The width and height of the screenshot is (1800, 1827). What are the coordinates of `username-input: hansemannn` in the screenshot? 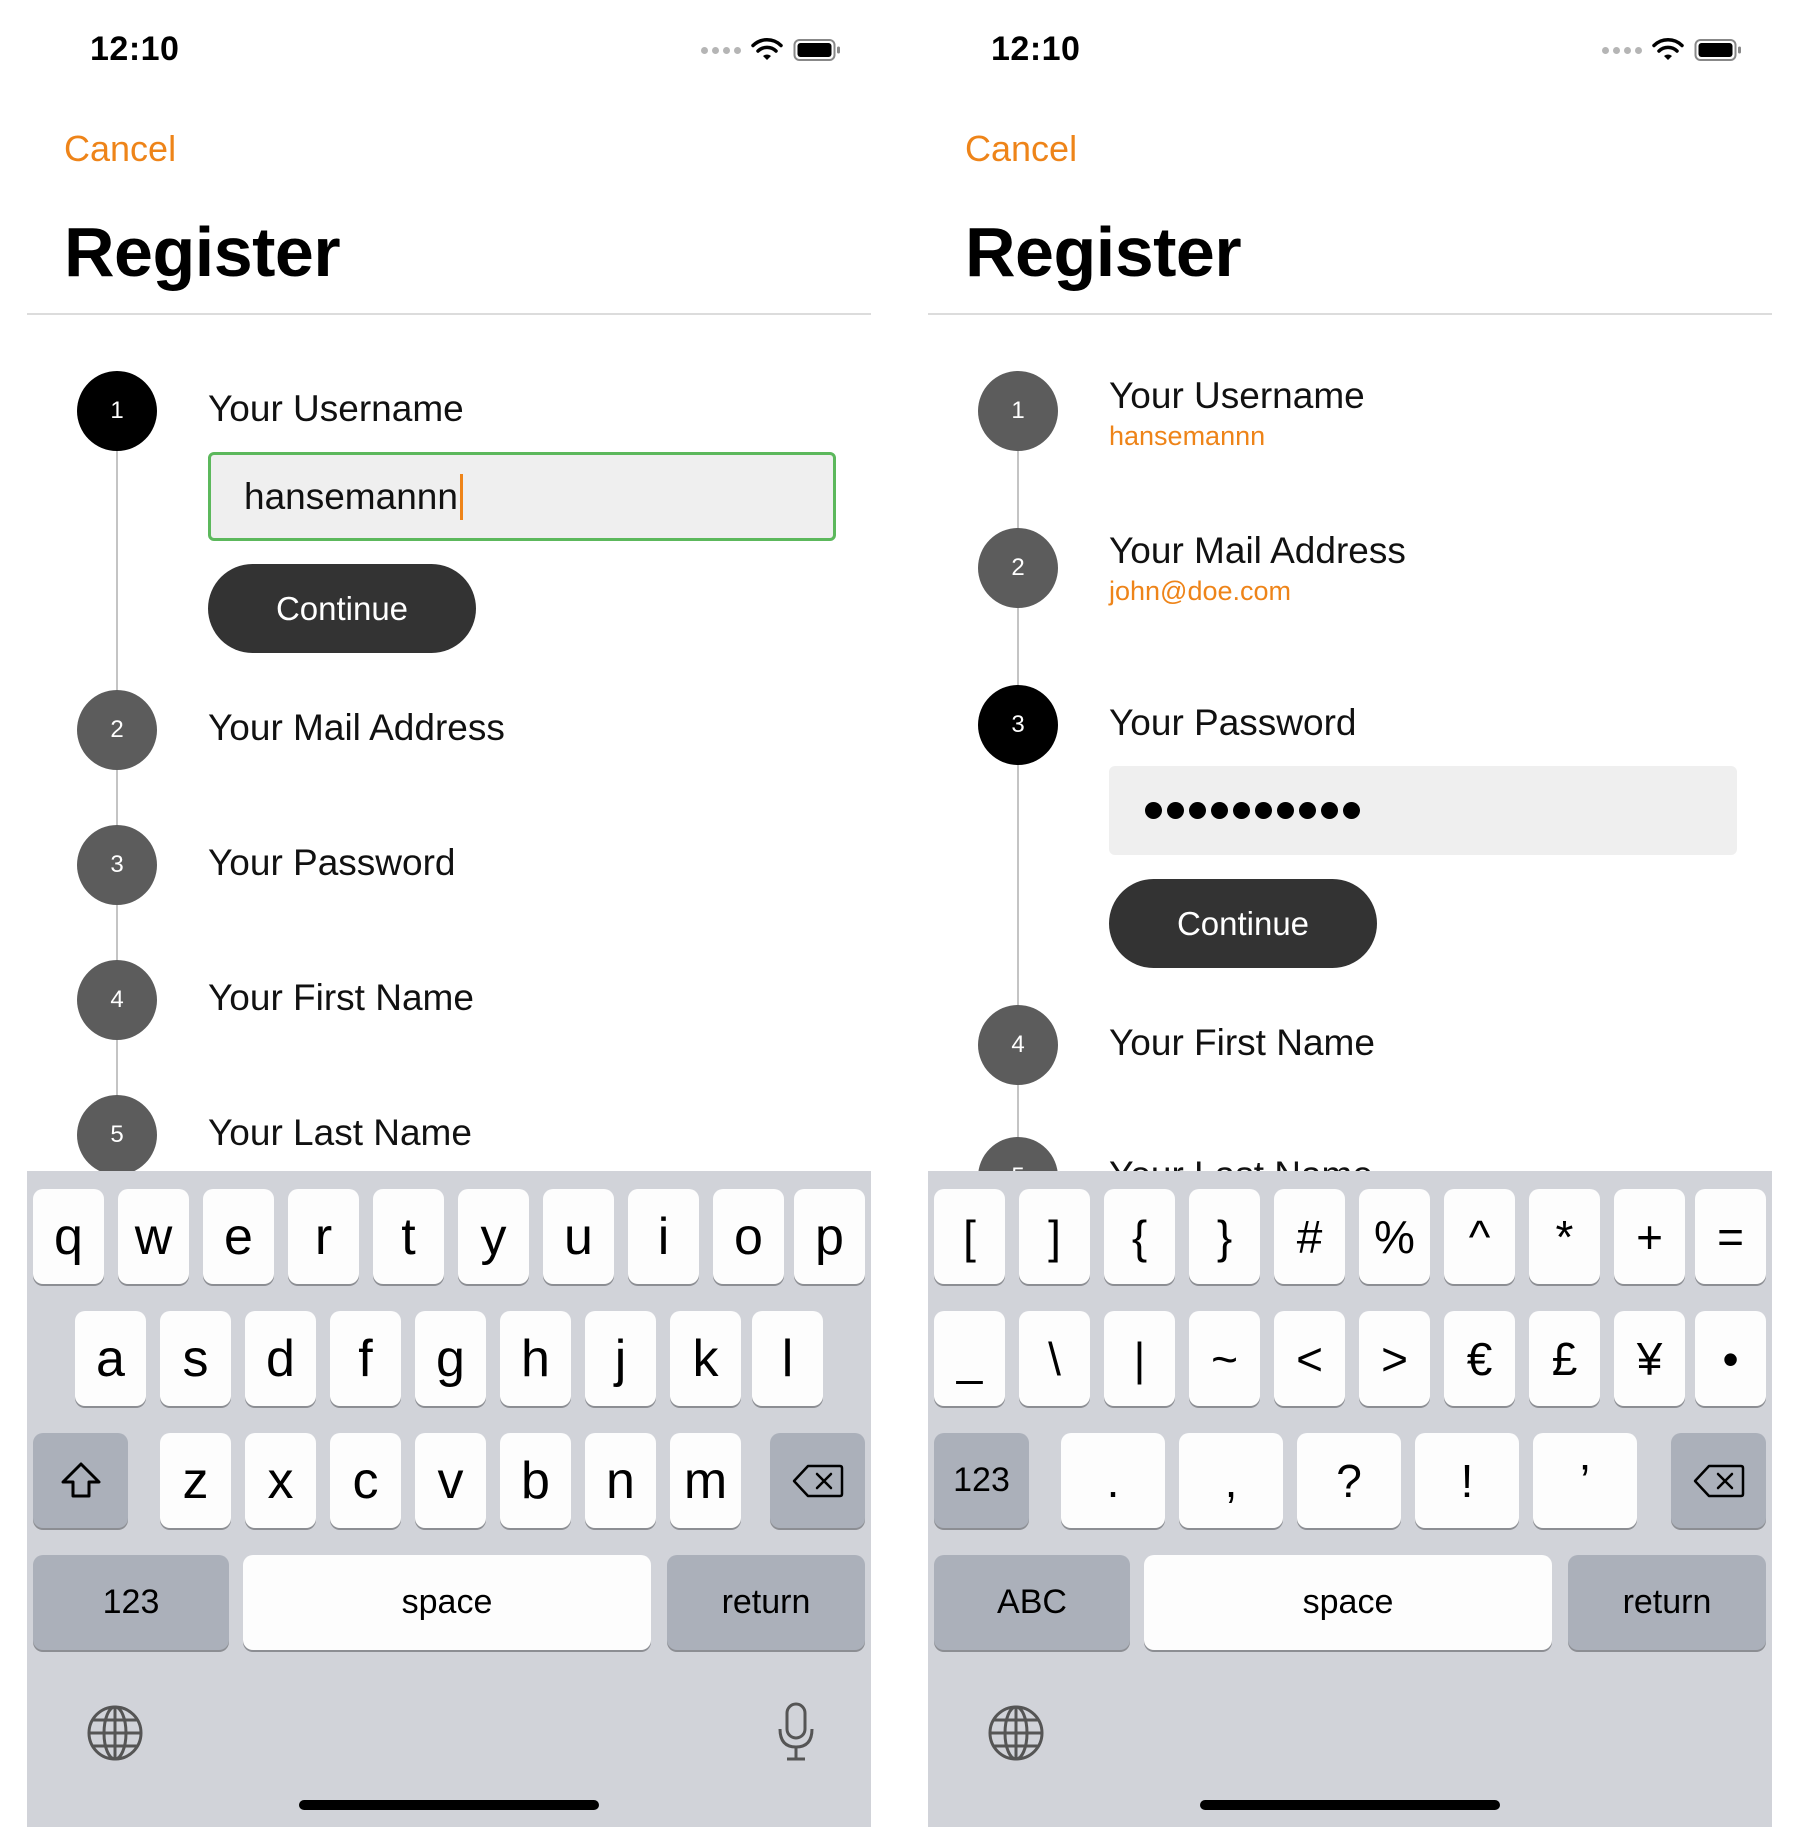 It's located at (522, 496).